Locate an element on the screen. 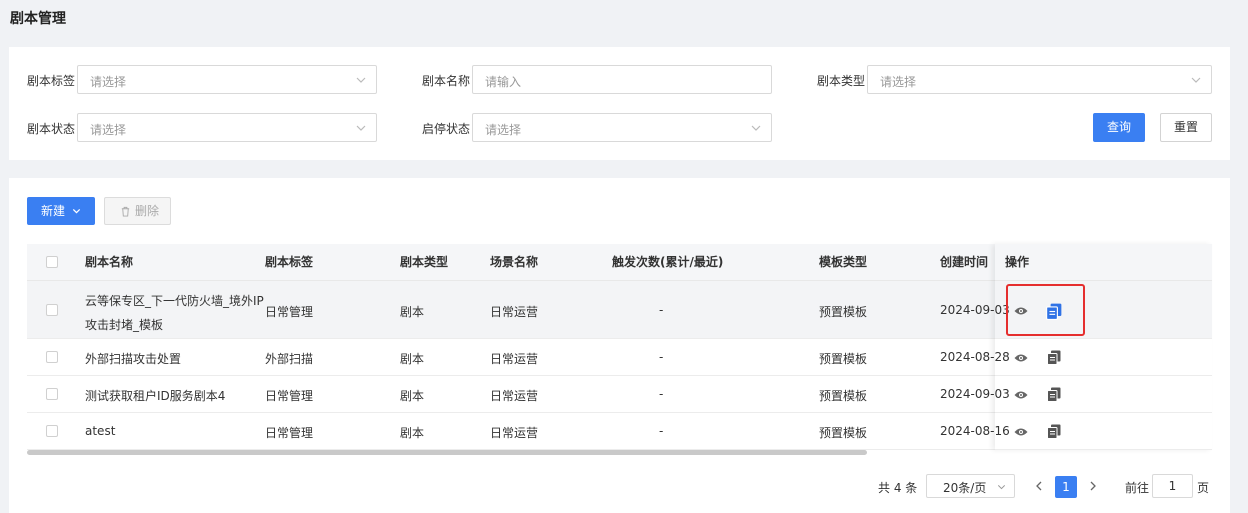 This screenshot has width=1248, height=513. reset-button: 重置 is located at coordinates (1186, 127).